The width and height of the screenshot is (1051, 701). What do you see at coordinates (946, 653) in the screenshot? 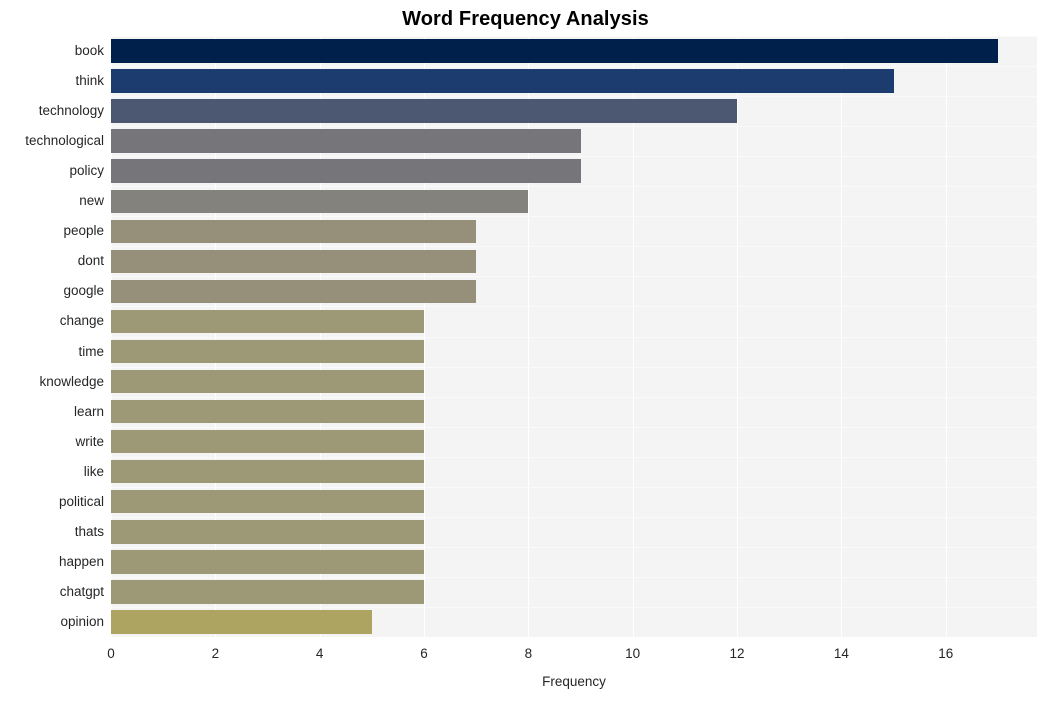
I see `x-axis-tick-label: 16` at bounding box center [946, 653].